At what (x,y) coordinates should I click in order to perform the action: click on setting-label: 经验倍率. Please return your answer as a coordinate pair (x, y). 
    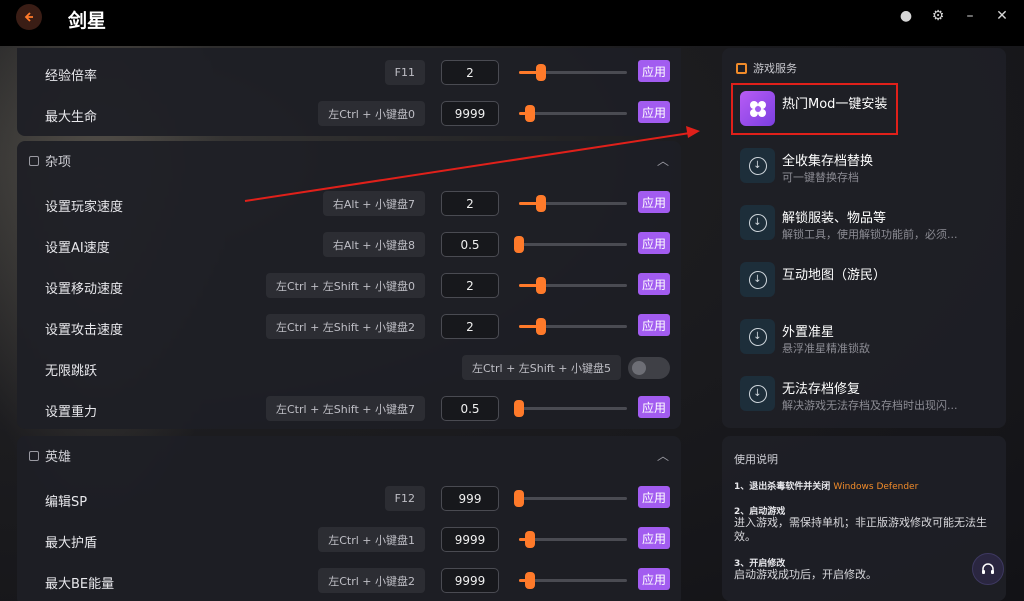
    Looking at the image, I should click on (71, 76).